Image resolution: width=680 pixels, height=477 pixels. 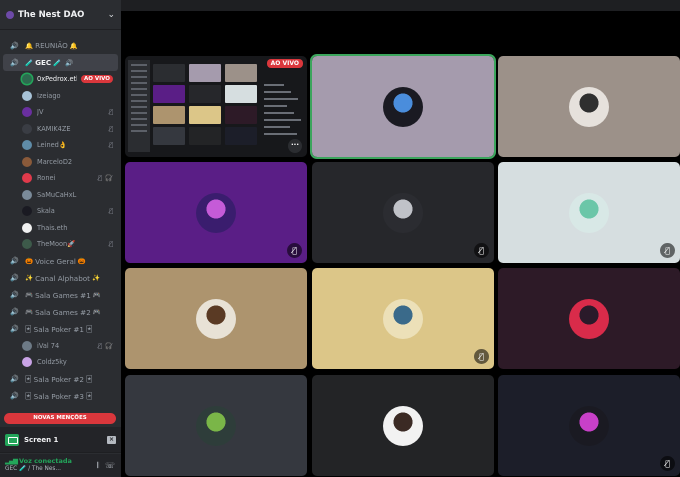 I want to click on screen-share-tile: AO VIVO ···, so click(x=216, y=106).